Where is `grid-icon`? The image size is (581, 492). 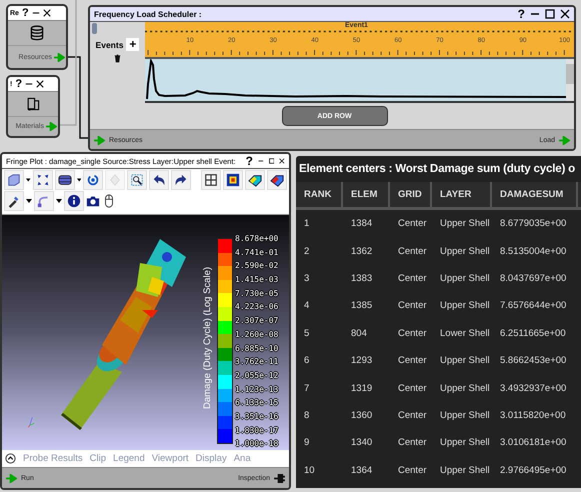
grid-icon is located at coordinates (211, 180).